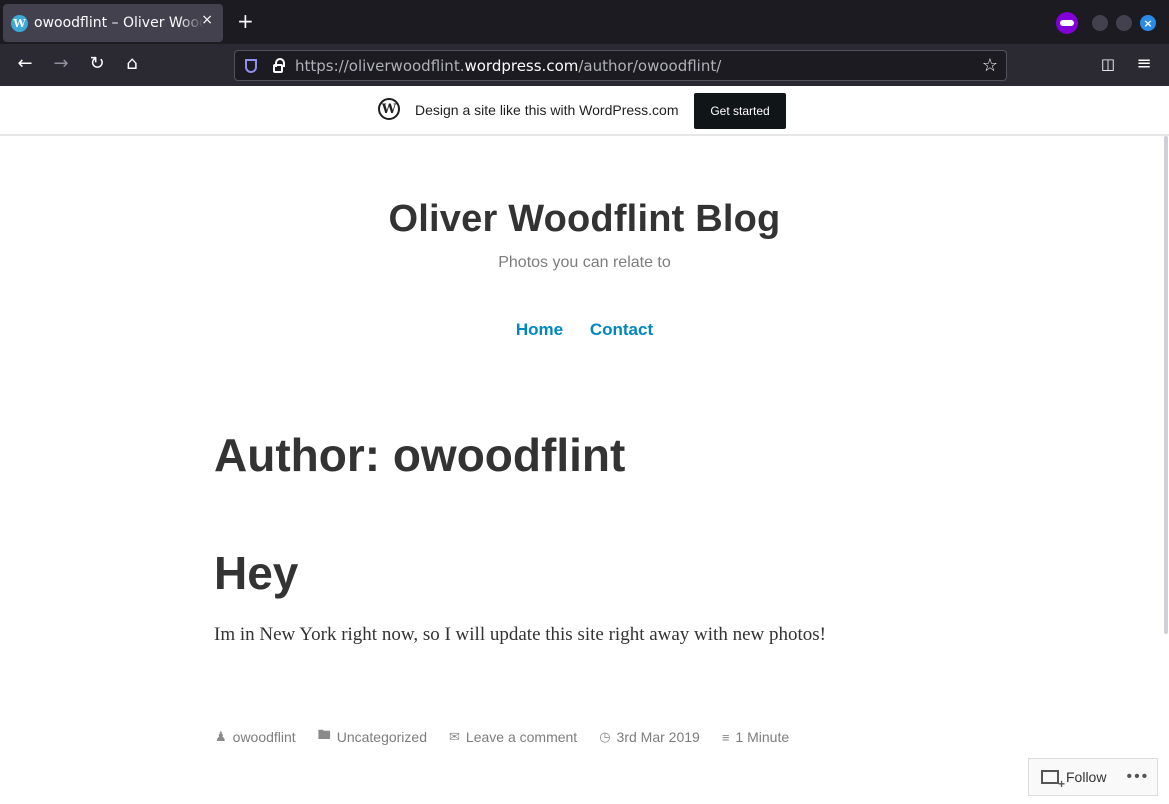 Image resolution: width=1169 pixels, height=804 pixels. I want to click on get-started-button: Get started, so click(740, 111).